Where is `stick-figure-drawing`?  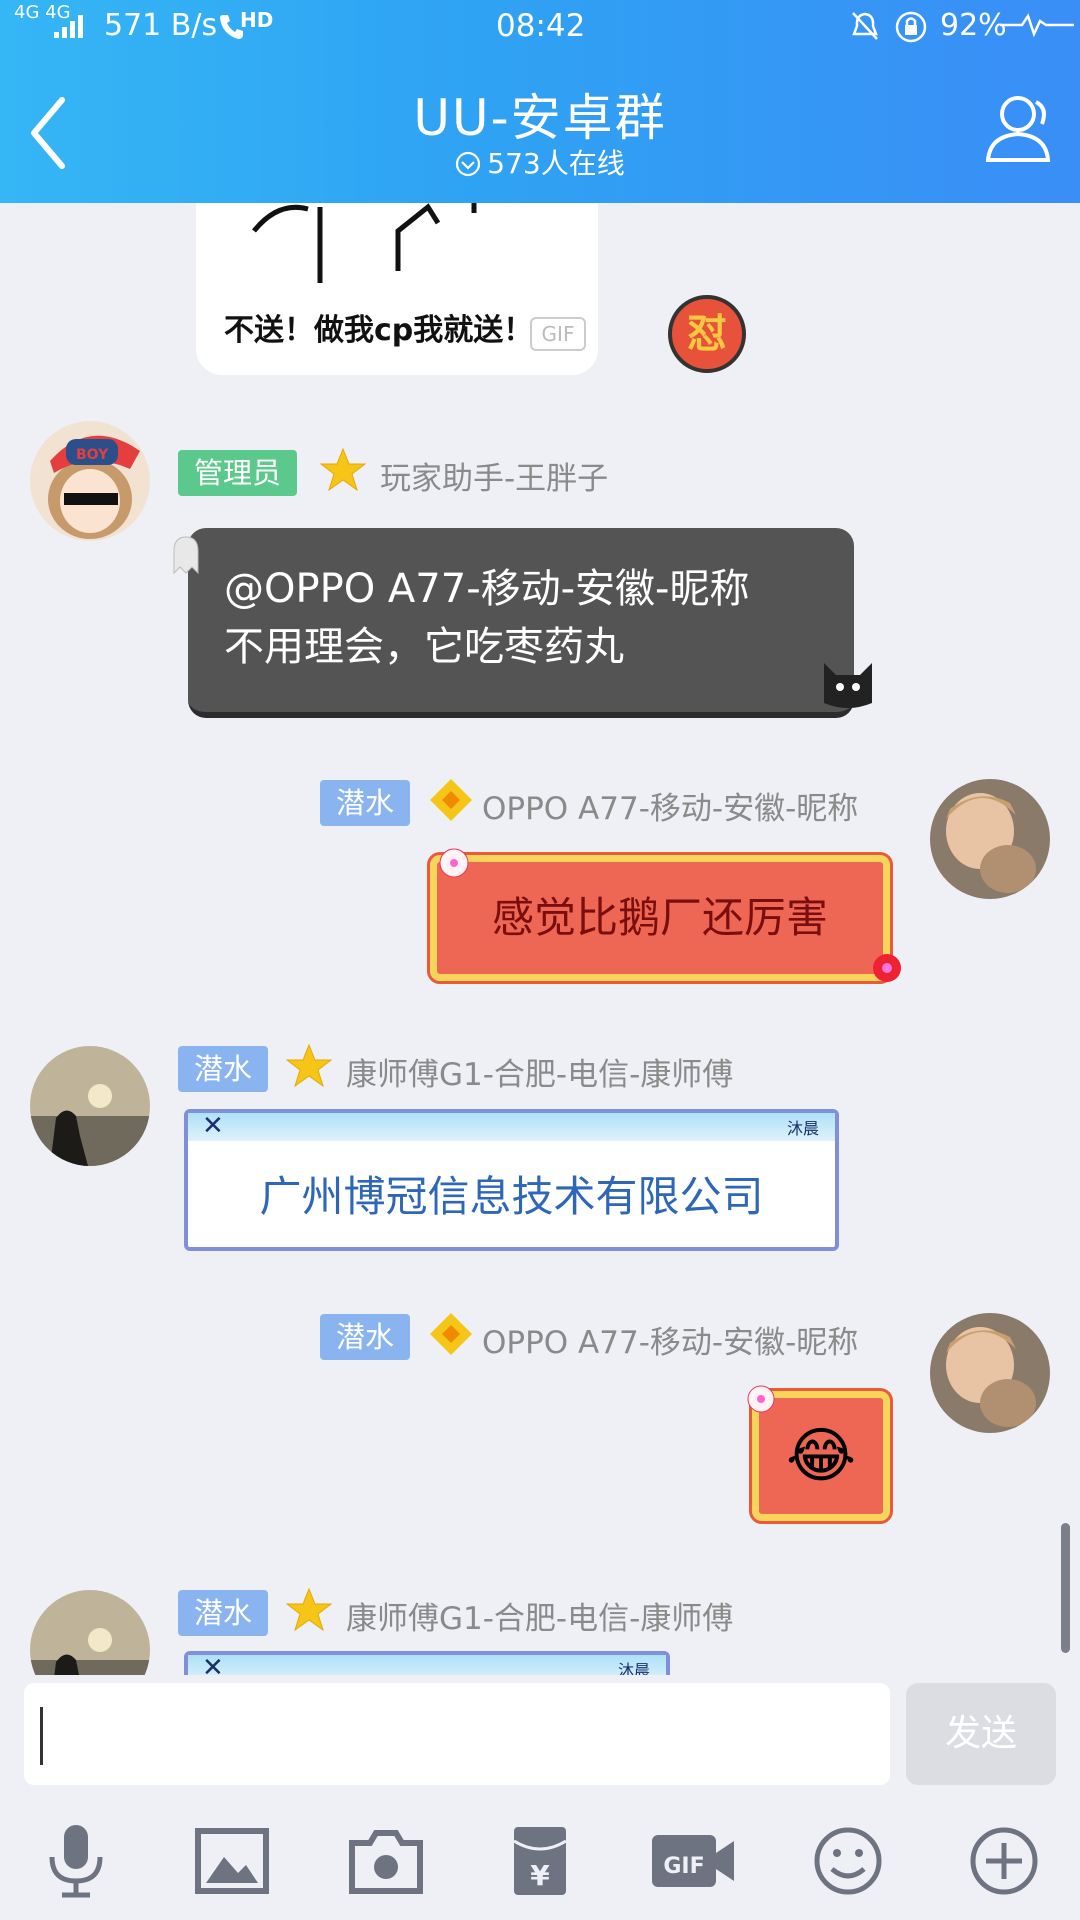 stick-figure-drawing is located at coordinates (364, 243).